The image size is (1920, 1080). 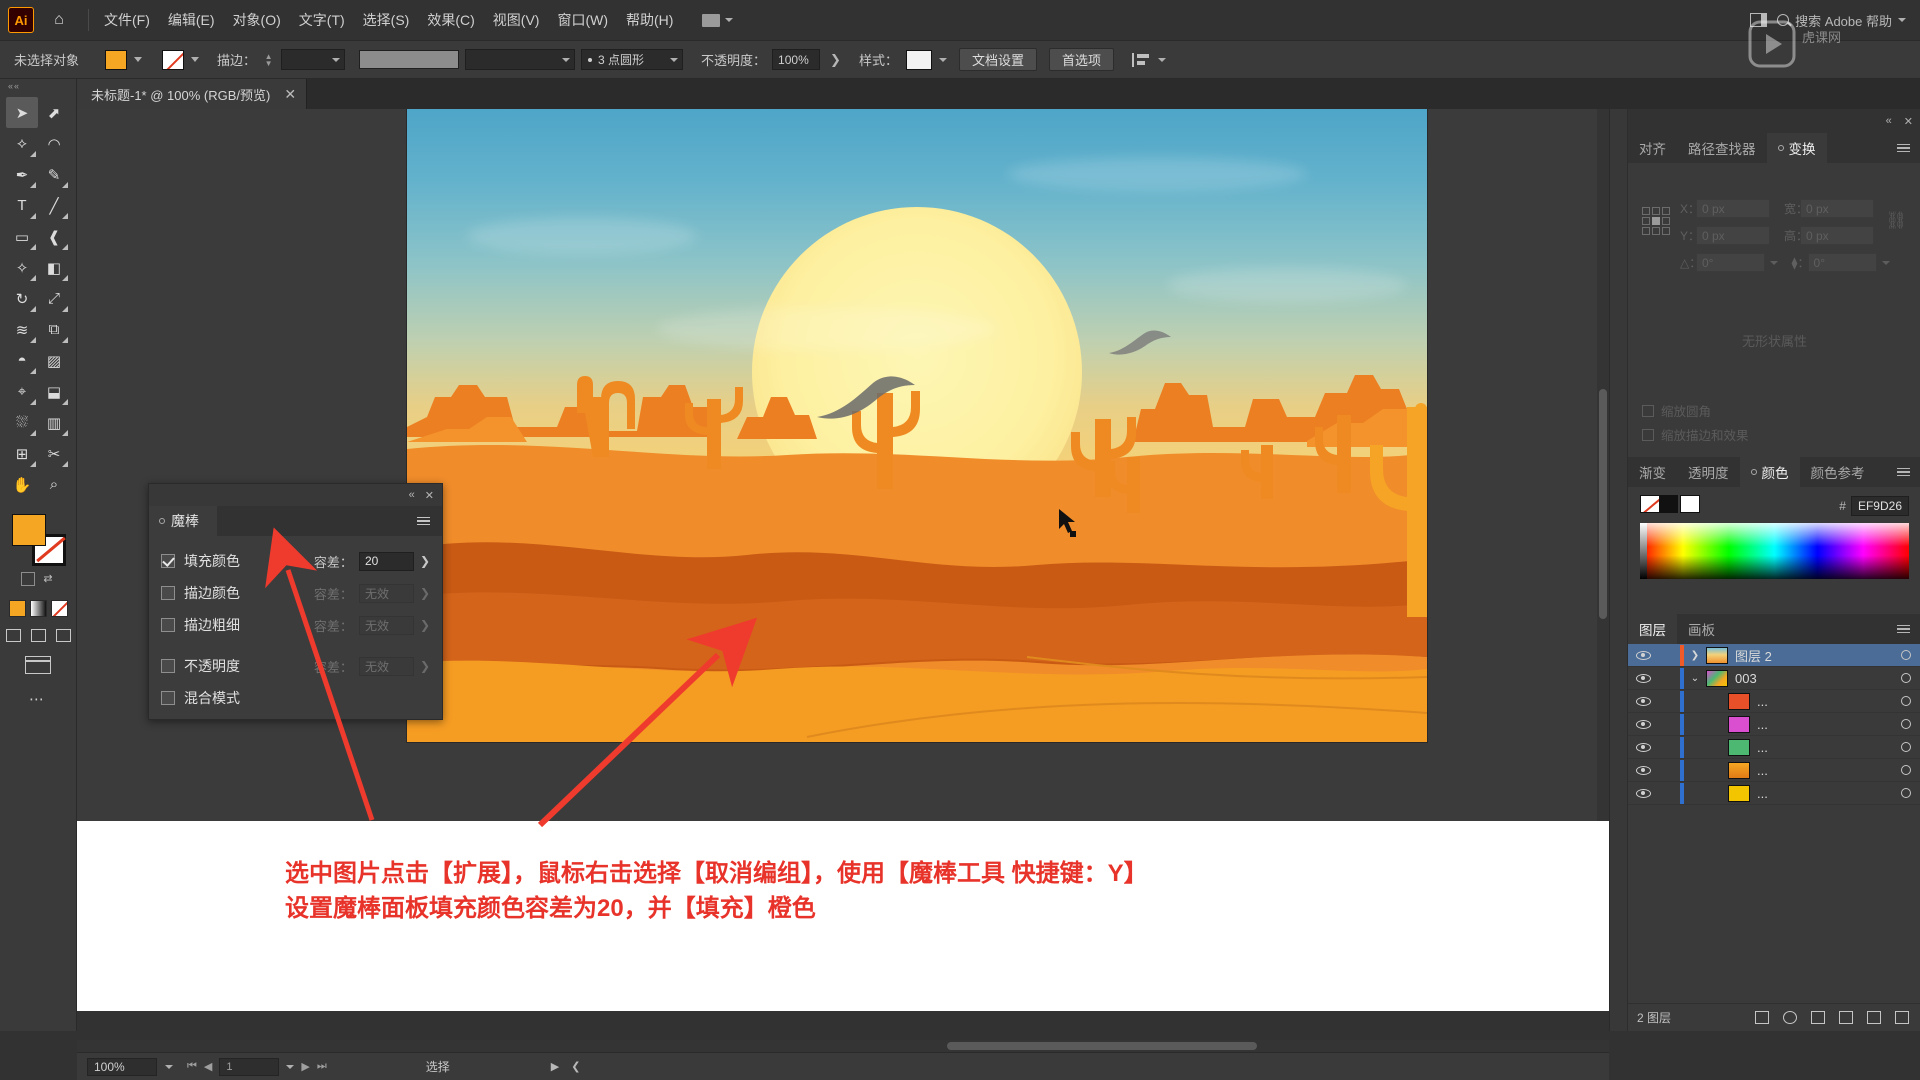 What do you see at coordinates (1846, 1017) in the screenshot?
I see `create-sublayer-icon` at bounding box center [1846, 1017].